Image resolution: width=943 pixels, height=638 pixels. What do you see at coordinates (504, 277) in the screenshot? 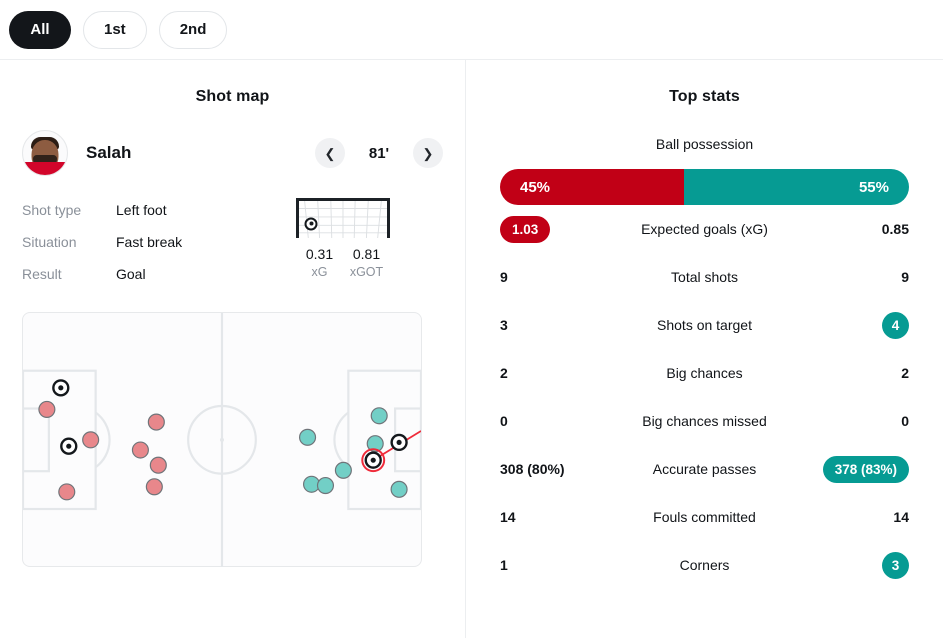
I see `stat-value-home: 9` at bounding box center [504, 277].